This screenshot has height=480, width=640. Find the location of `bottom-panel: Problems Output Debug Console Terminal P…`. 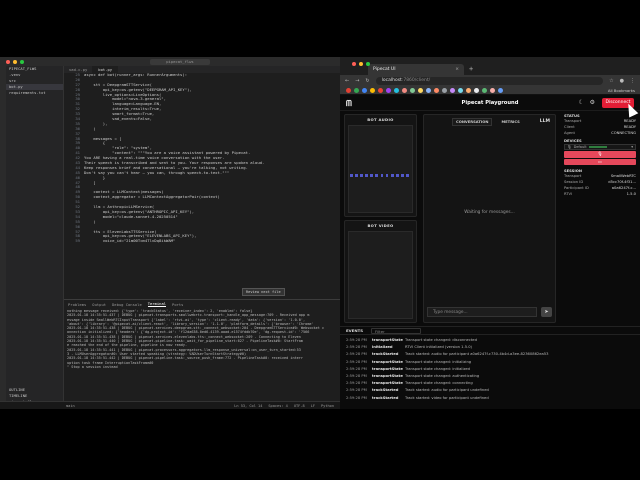

bottom-panel: Problems Output Debug Console Terminal P… is located at coordinates (202, 350).